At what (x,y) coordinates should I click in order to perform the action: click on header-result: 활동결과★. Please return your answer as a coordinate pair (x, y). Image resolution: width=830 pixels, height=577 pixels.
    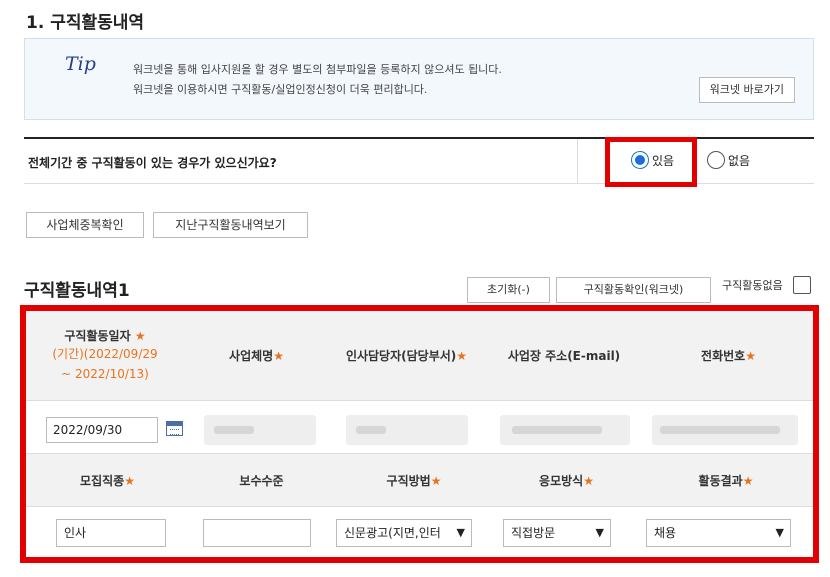
    Looking at the image, I should click on (726, 480).